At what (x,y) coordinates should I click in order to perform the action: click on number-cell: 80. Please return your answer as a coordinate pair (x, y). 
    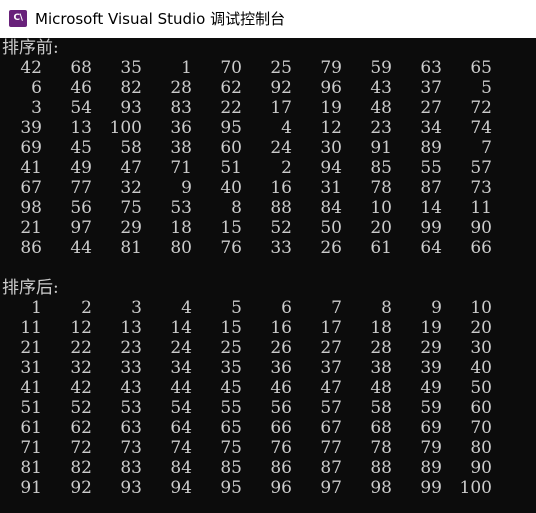
    Looking at the image, I should click on (481, 448).